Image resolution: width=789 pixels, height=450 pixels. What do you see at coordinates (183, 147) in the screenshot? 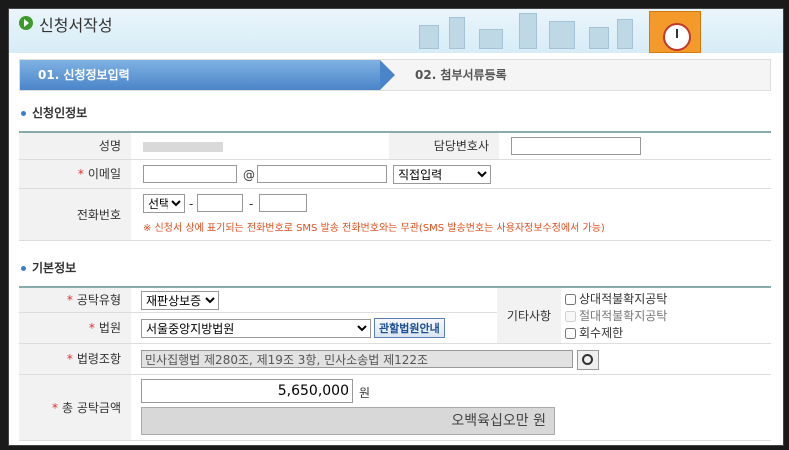
I see `name-redacted` at bounding box center [183, 147].